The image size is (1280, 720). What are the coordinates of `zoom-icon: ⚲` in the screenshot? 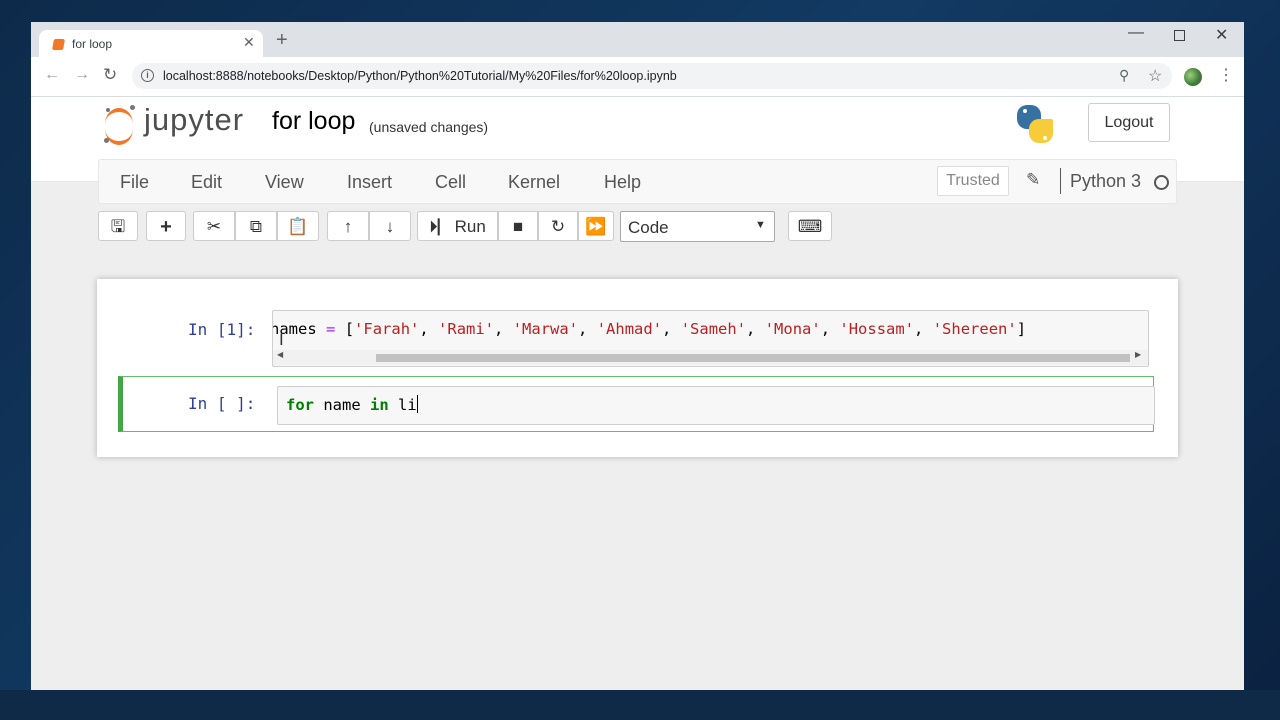 It's located at (1124, 75).